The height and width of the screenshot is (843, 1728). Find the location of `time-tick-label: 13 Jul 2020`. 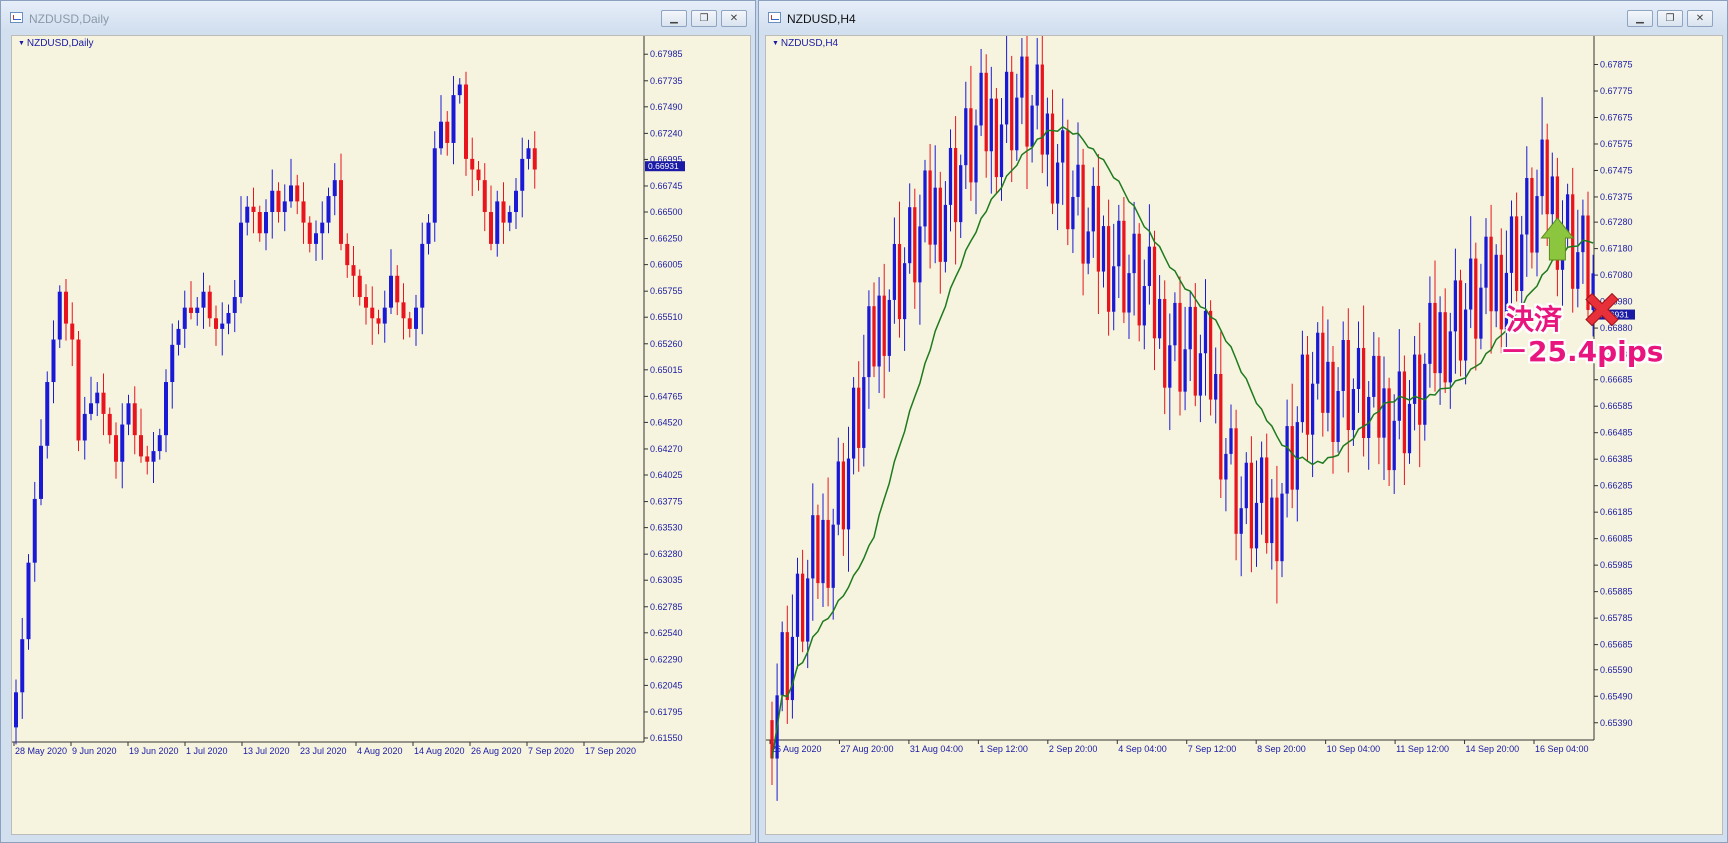

time-tick-label: 13 Jul 2020 is located at coordinates (266, 751).